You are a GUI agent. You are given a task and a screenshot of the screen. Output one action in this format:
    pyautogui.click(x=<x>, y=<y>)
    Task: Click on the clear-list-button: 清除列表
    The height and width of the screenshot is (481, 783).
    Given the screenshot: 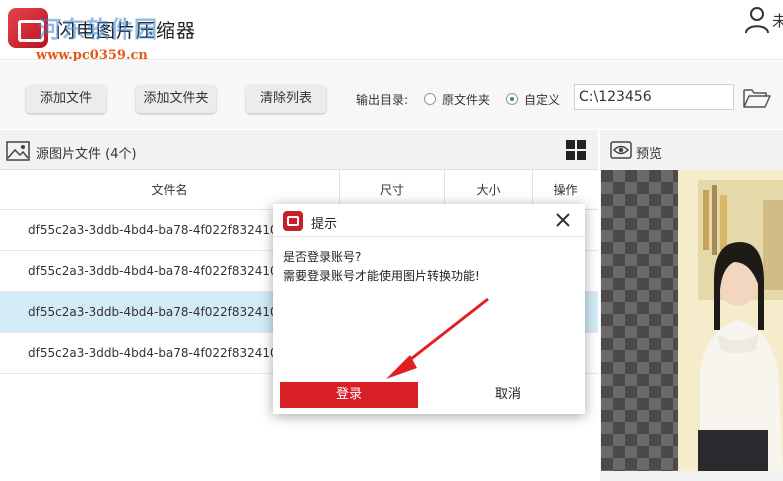 What is the action you would take?
    pyautogui.click(x=286, y=99)
    